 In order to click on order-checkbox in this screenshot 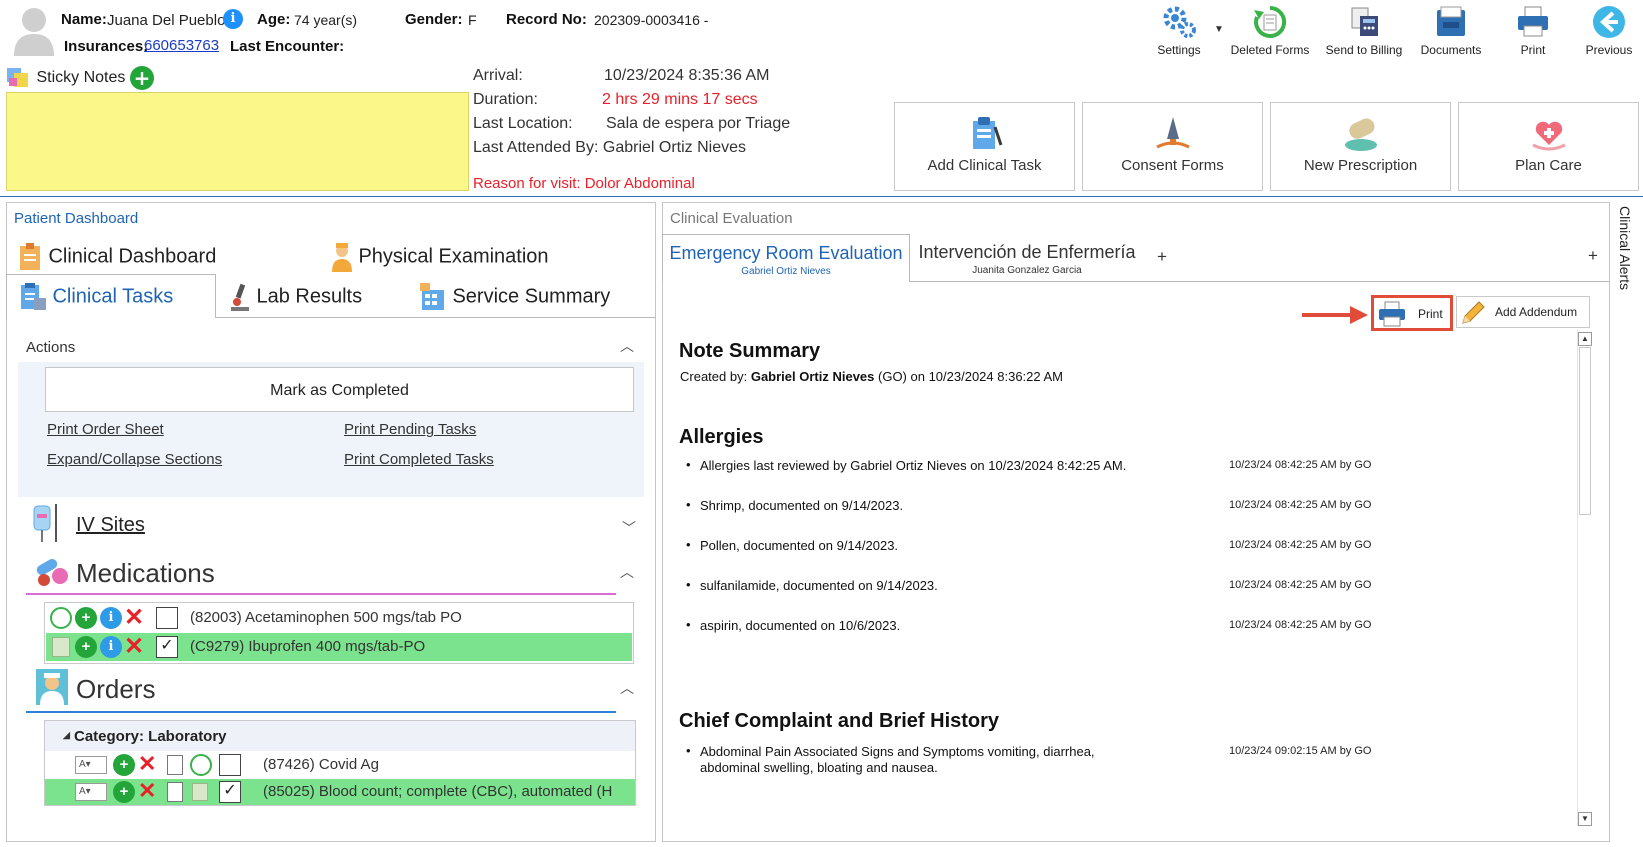, I will do `click(230, 765)`.